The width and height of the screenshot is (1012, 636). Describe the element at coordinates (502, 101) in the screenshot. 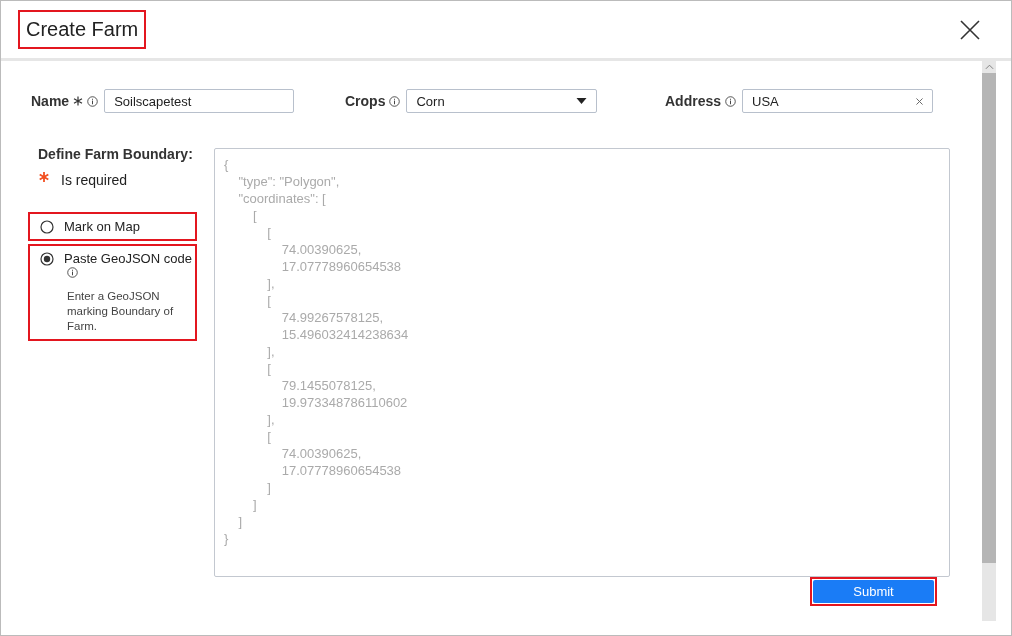

I see `crops-dropdown: Corn` at that location.